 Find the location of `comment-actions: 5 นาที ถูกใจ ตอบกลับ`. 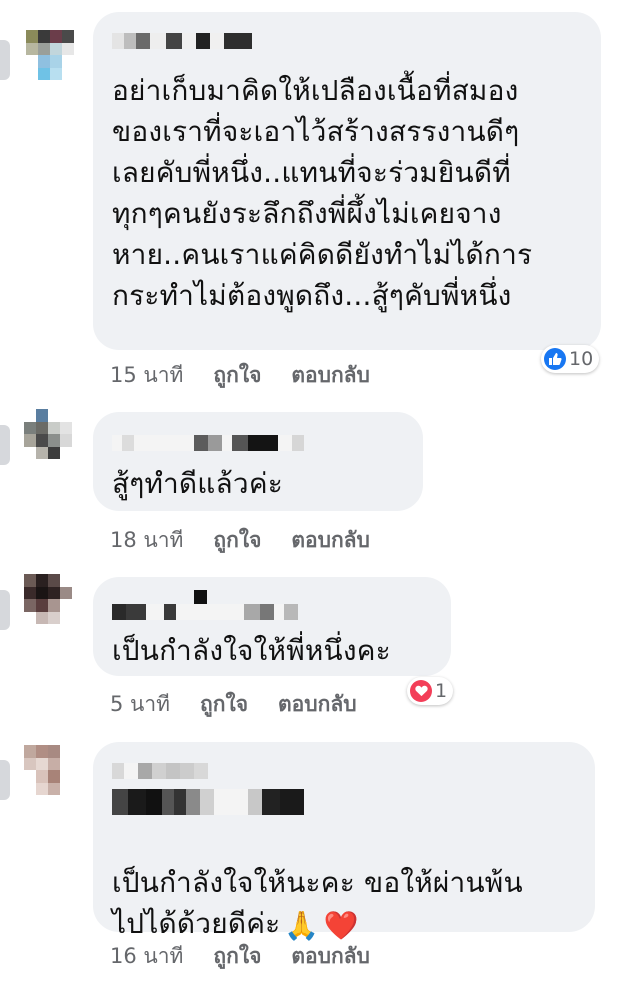

comment-actions: 5 นาที ถูกใจ ตอบกลับ is located at coordinates (233, 704).